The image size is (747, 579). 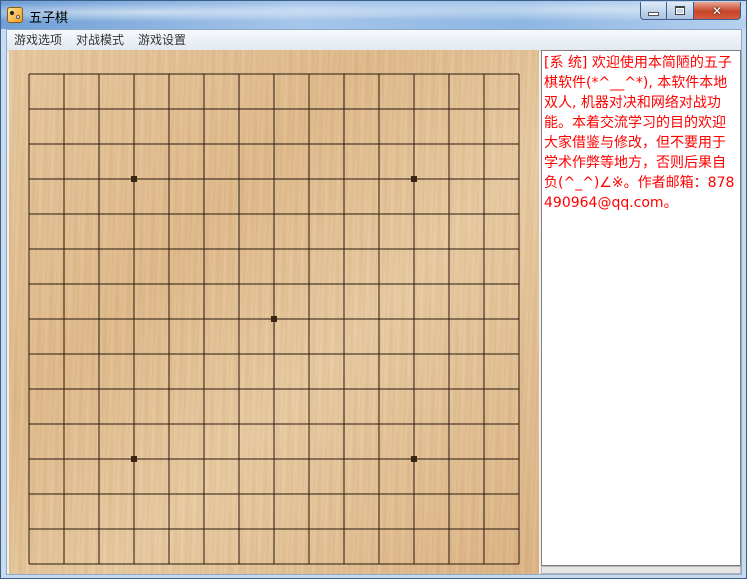 I want to click on minimize-button, so click(x=653, y=11).